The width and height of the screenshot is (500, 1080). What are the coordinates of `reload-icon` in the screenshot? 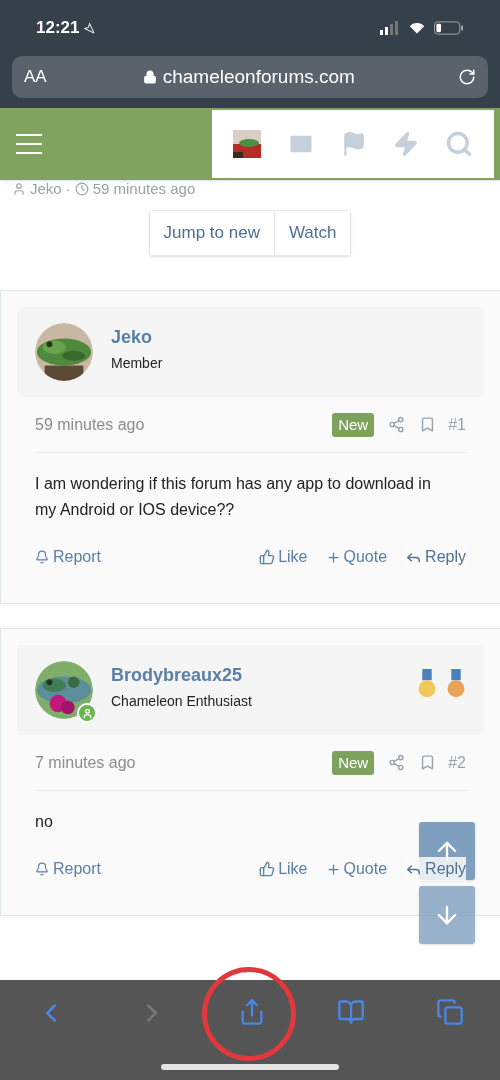 It's located at (467, 77).